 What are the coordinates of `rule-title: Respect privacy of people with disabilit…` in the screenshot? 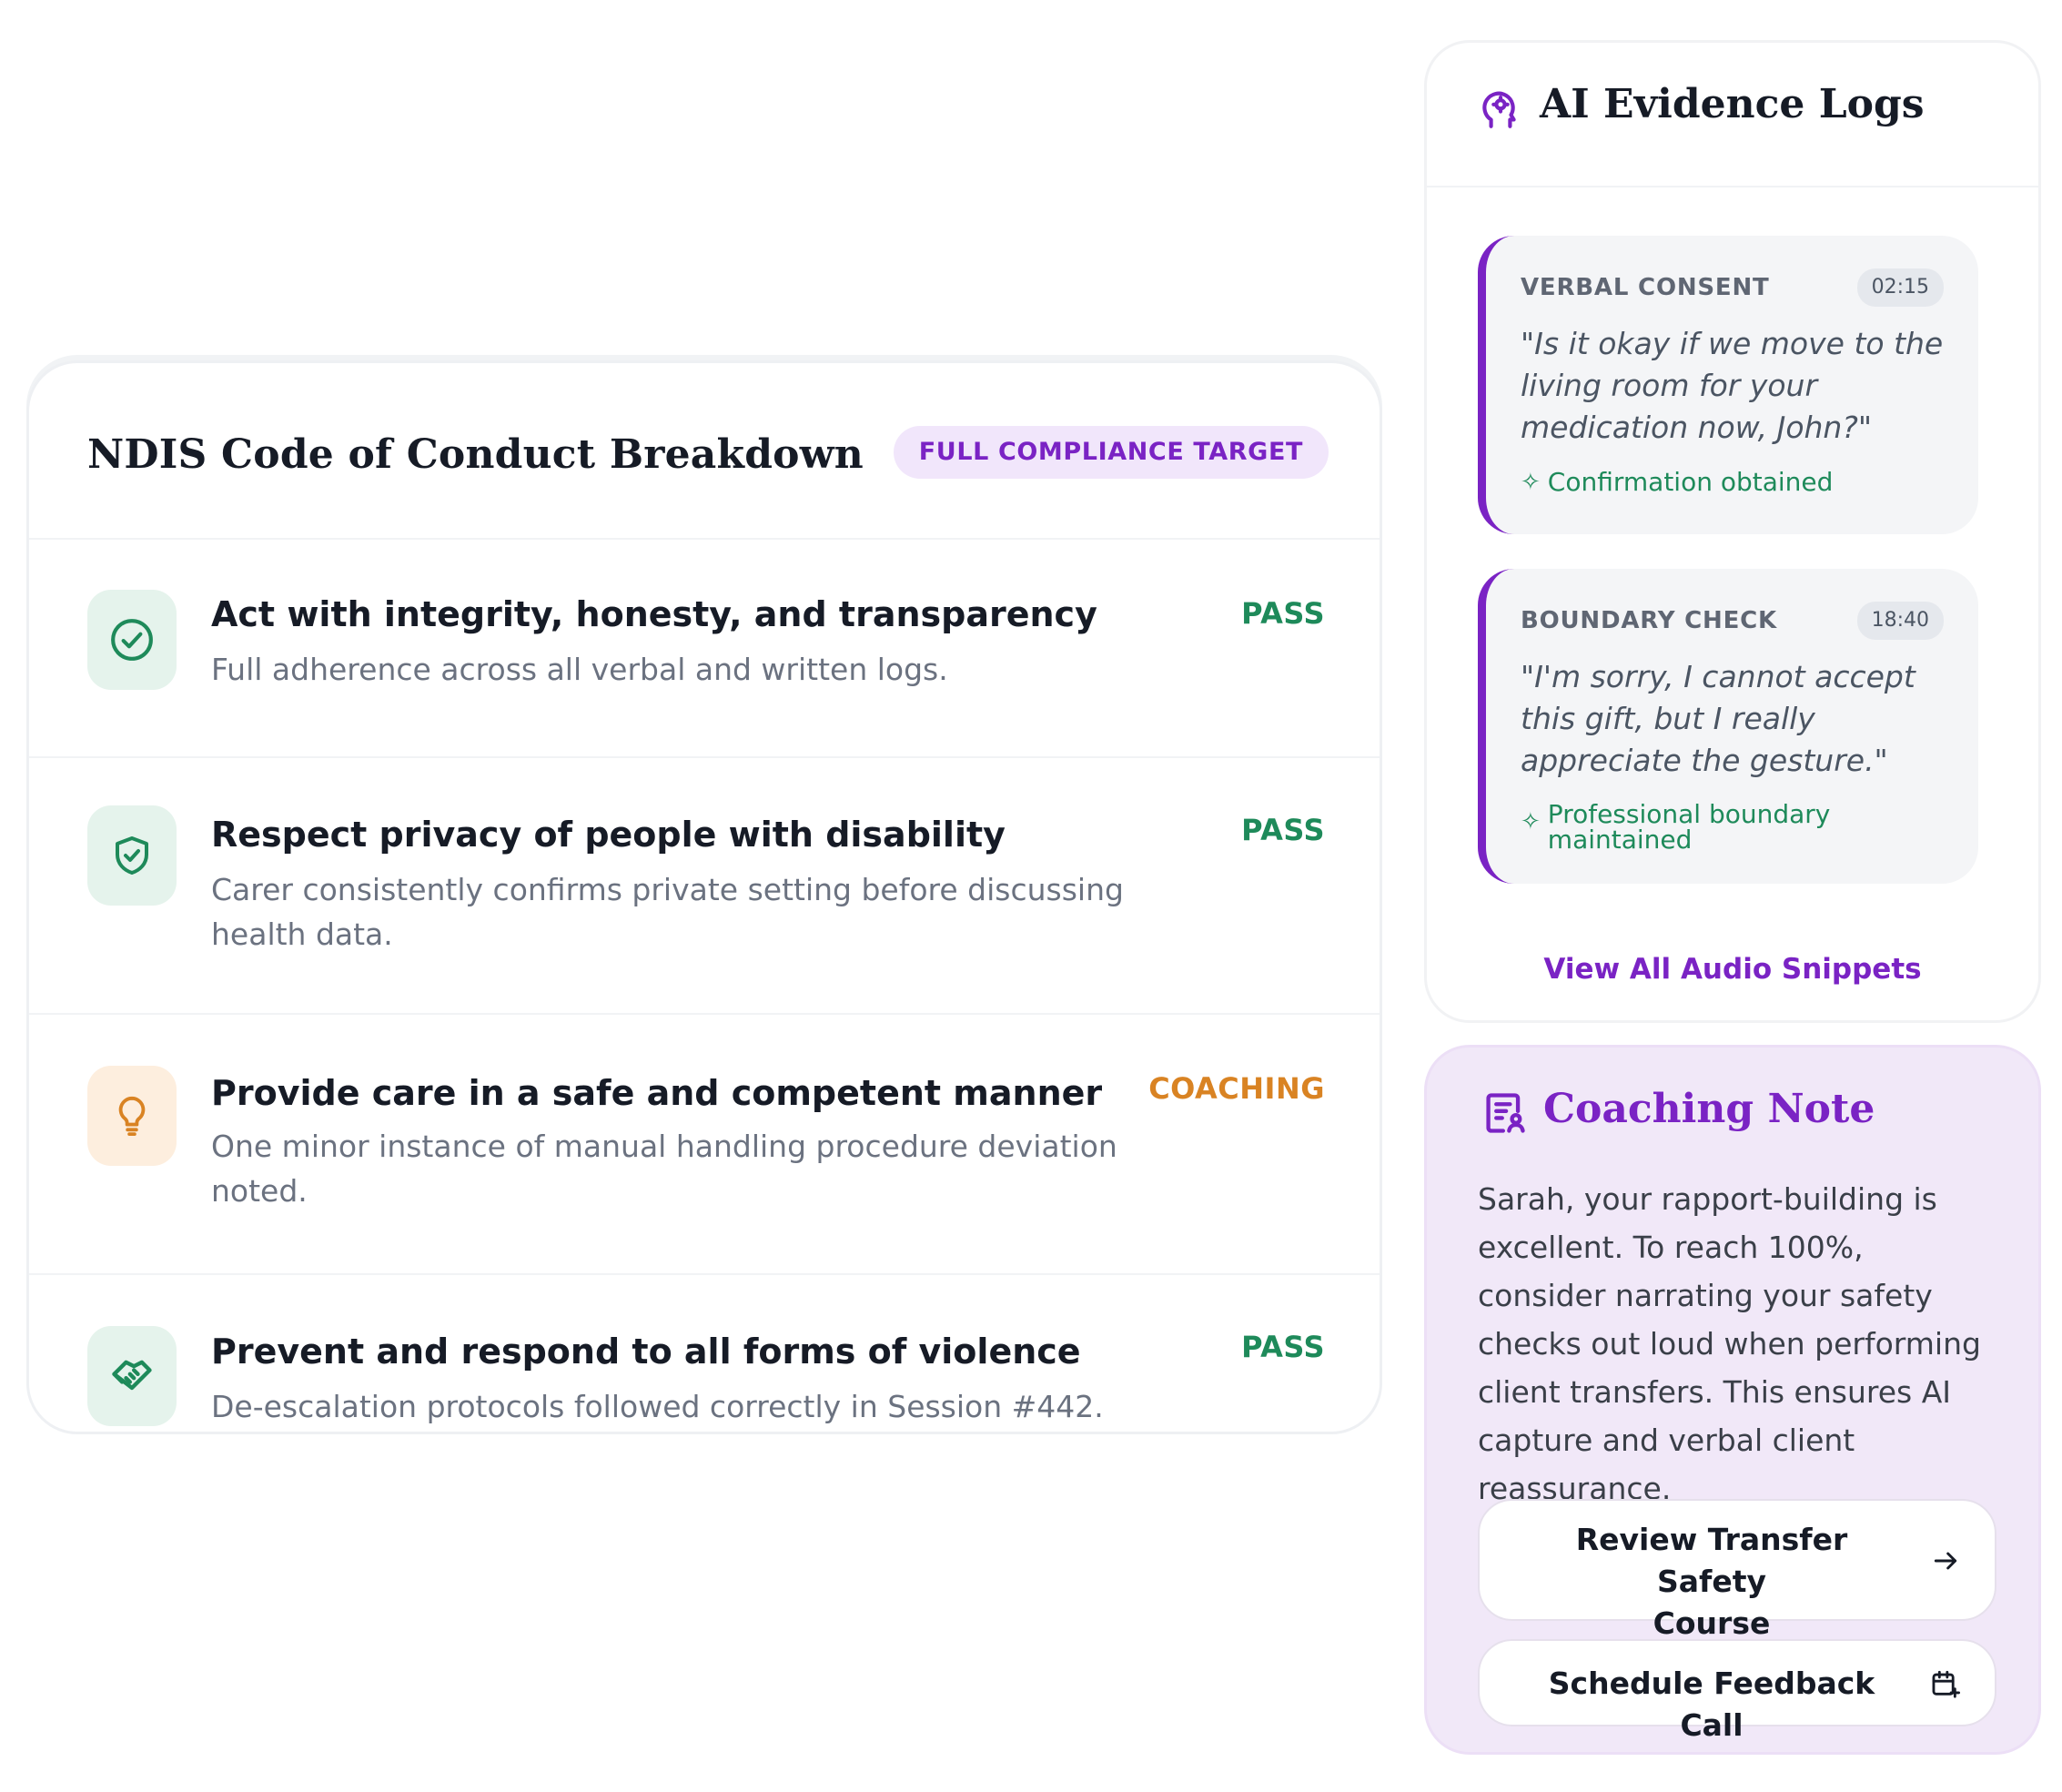 It's located at (608, 835).